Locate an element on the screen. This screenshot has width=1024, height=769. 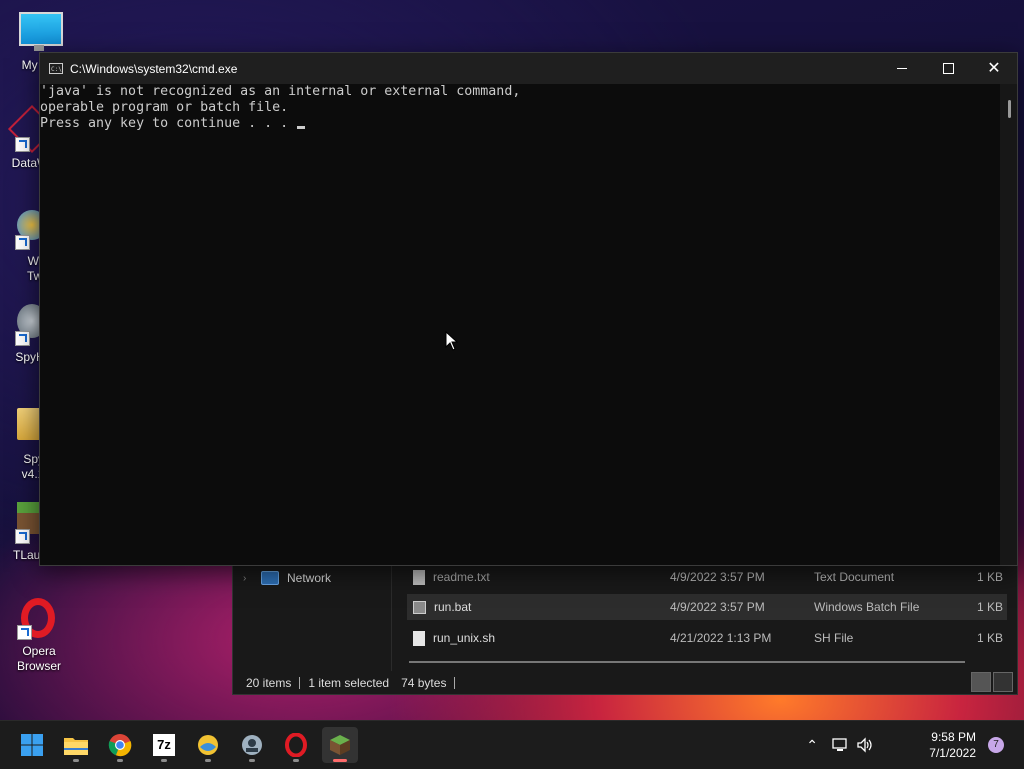
7zip-icon: 7z is located at coordinates (164, 745).